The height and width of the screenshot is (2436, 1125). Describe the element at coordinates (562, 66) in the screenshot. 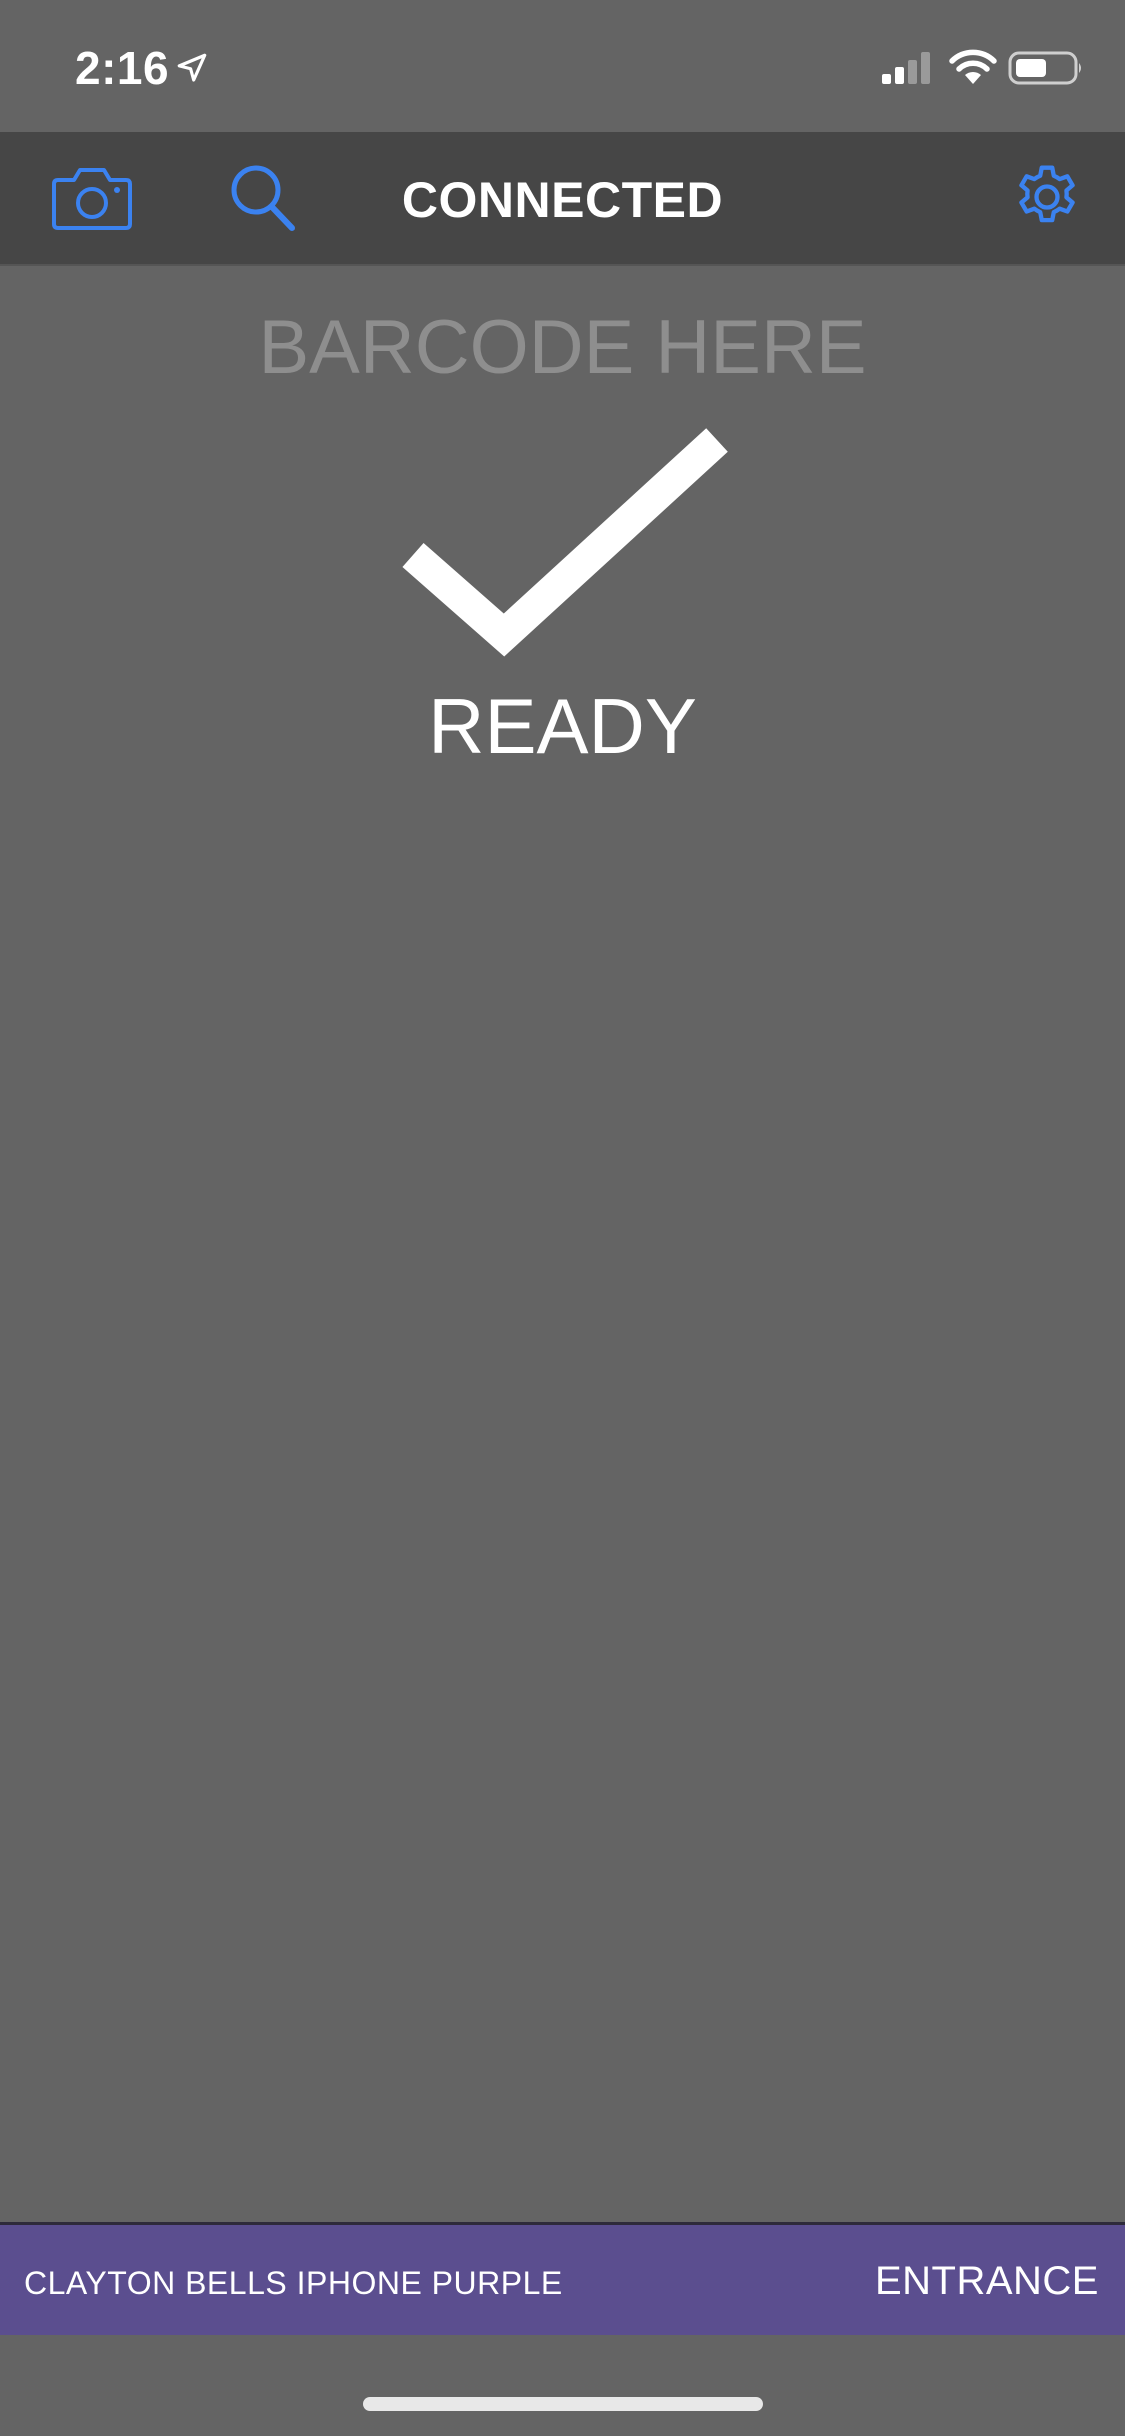

I see `status-bar: 2:16` at that location.